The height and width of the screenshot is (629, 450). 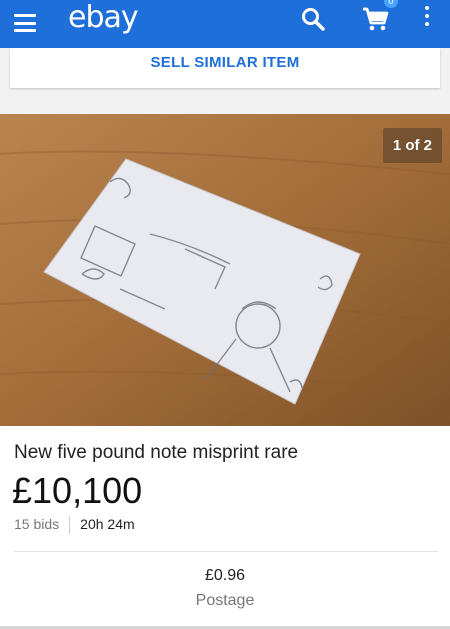 What do you see at coordinates (36, 524) in the screenshot?
I see `bid-count: 15 bids` at bounding box center [36, 524].